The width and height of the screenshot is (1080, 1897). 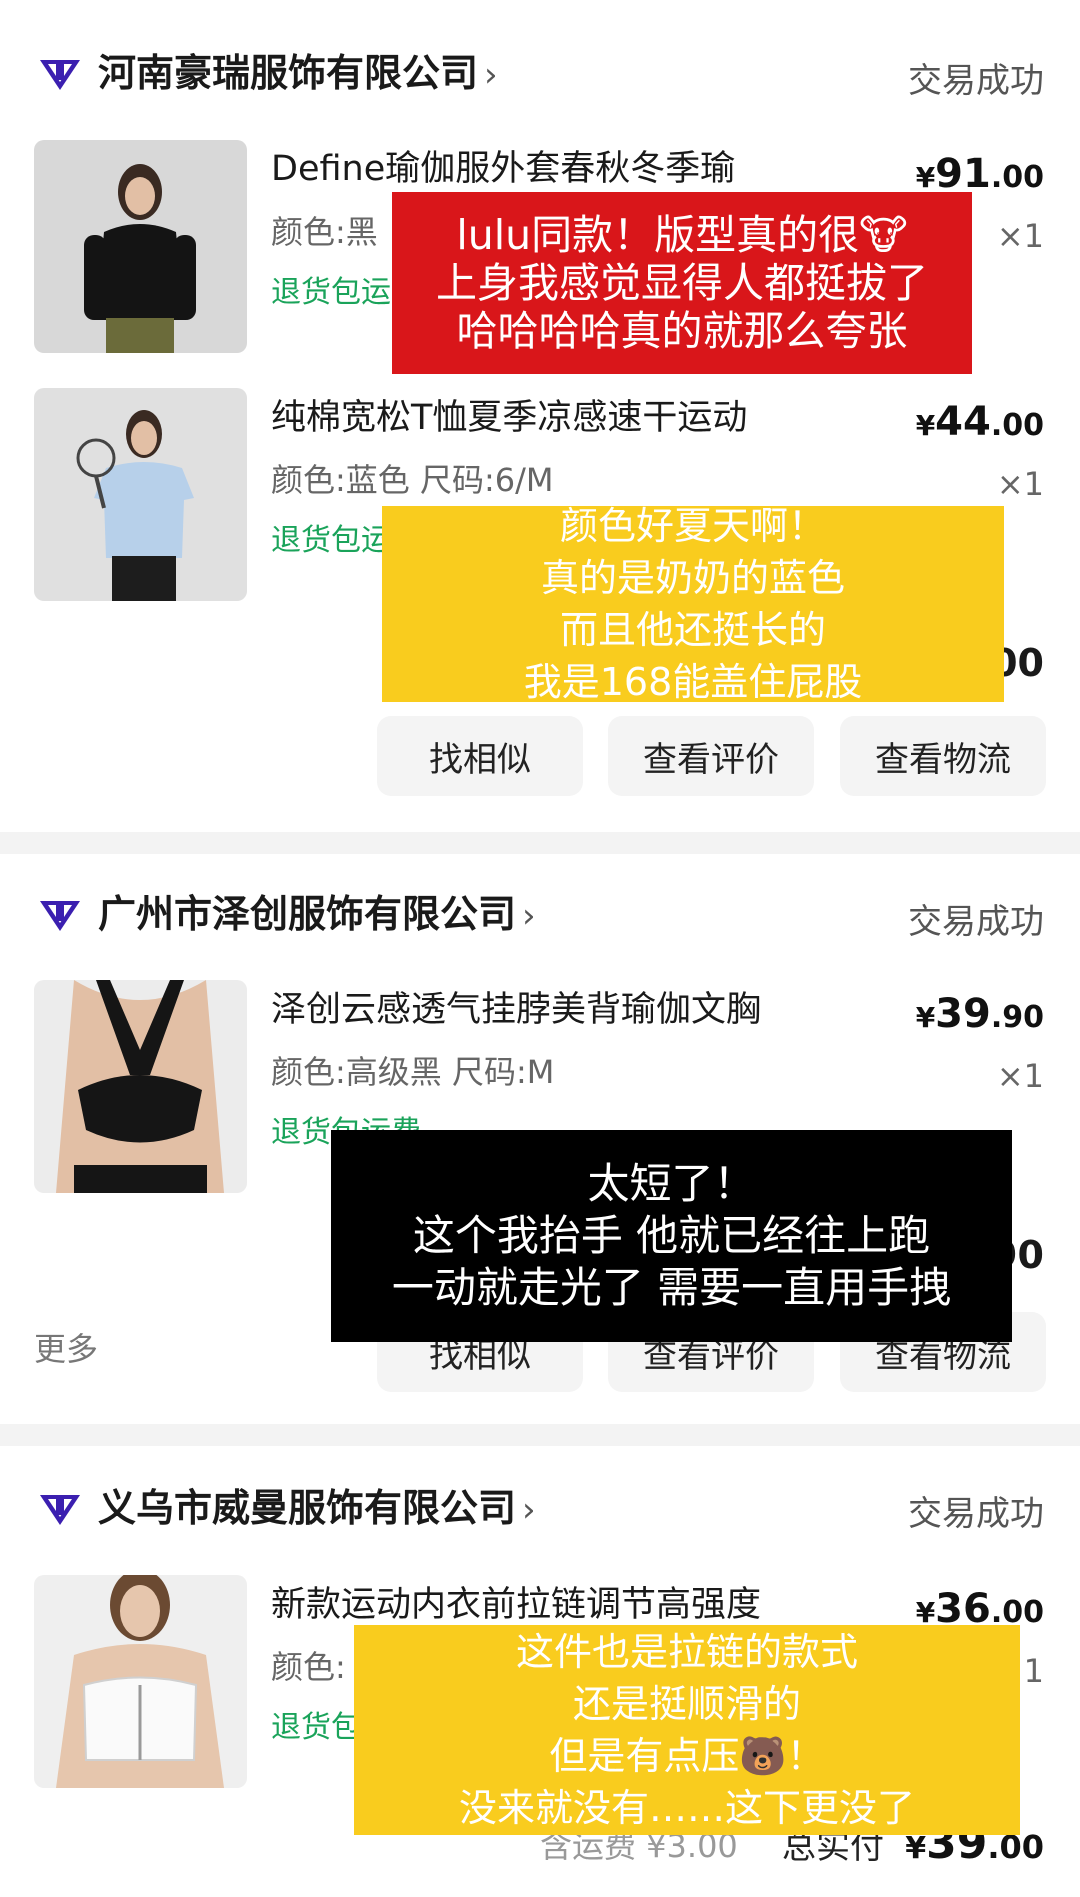 What do you see at coordinates (979, 1609) in the screenshot?
I see `product-price: ¥36.00` at bounding box center [979, 1609].